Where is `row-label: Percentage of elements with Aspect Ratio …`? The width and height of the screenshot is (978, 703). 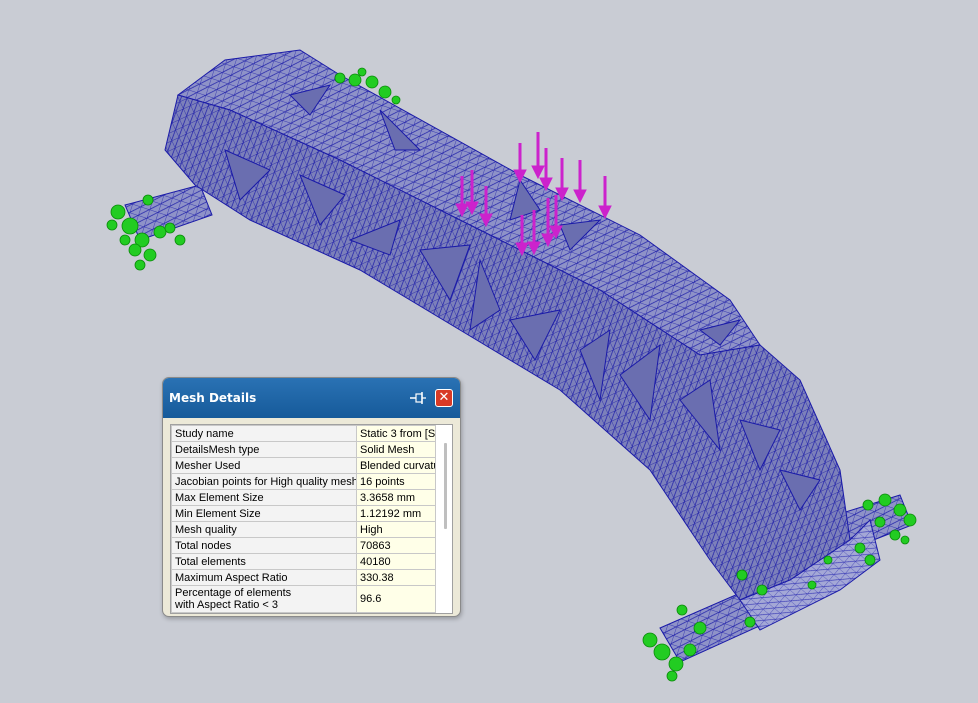
row-label: Percentage of elements with Aspect Ratio … is located at coordinates (264, 599).